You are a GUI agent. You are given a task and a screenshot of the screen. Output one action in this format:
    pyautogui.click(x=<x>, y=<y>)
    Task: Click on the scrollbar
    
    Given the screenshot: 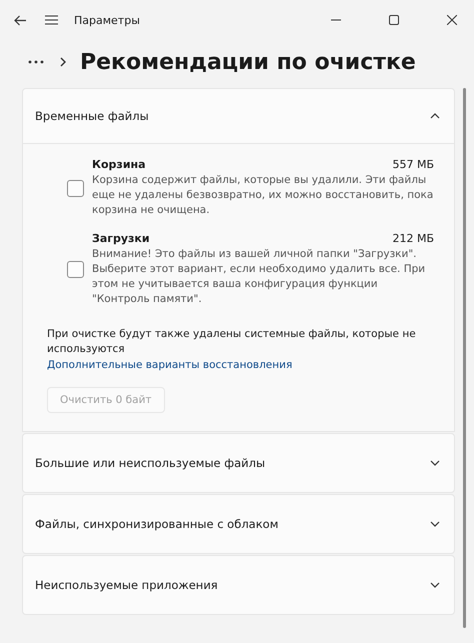 What is the action you would take?
    pyautogui.click(x=464, y=358)
    